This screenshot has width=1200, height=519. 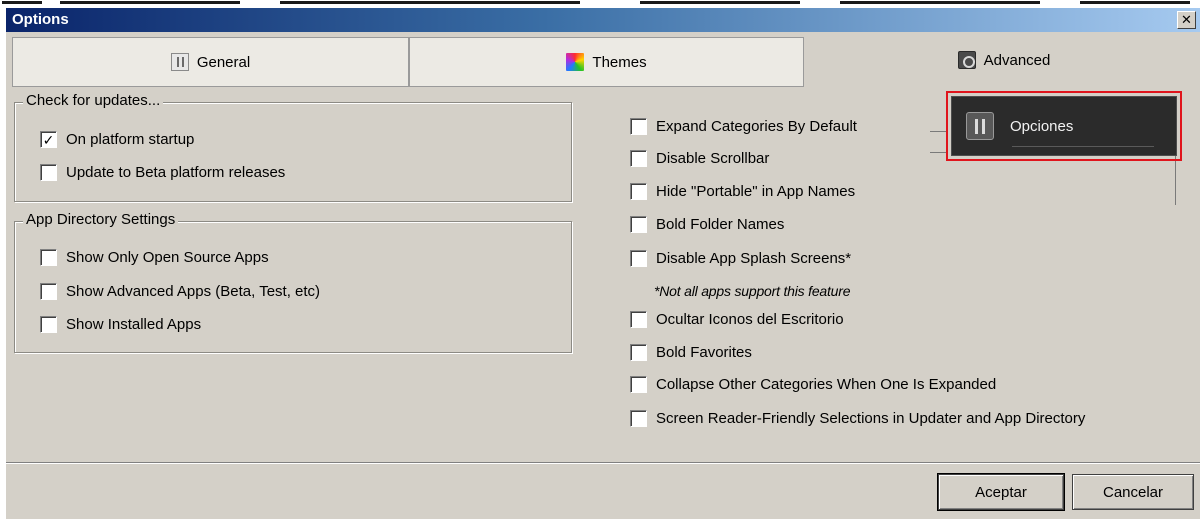 I want to click on hide-desktop-icons-checkbox: Ocultar Iconos del Escritorio, so click(x=737, y=319).